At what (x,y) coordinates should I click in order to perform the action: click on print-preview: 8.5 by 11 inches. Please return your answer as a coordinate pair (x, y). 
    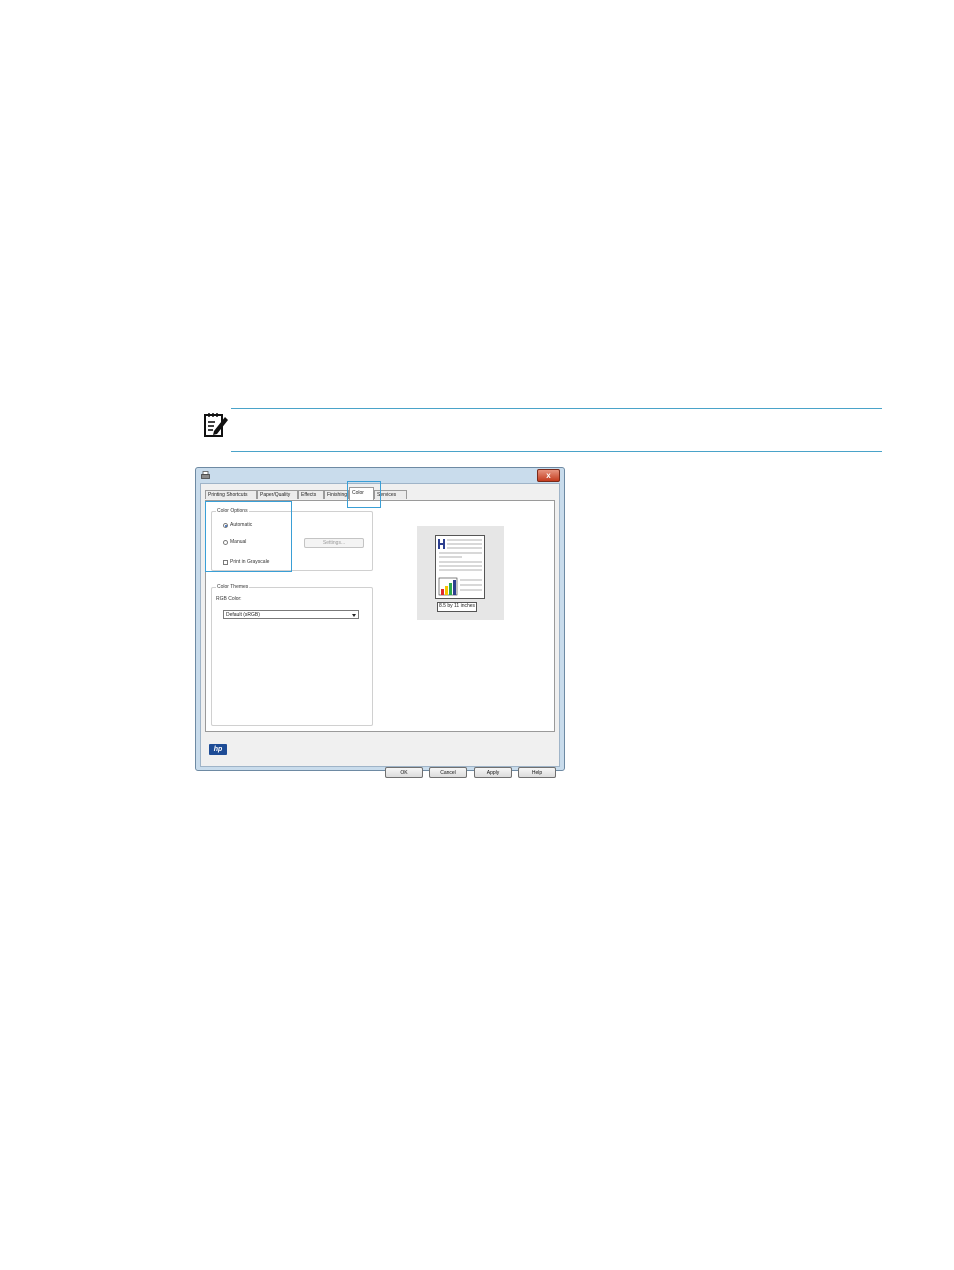
    Looking at the image, I should click on (460, 573).